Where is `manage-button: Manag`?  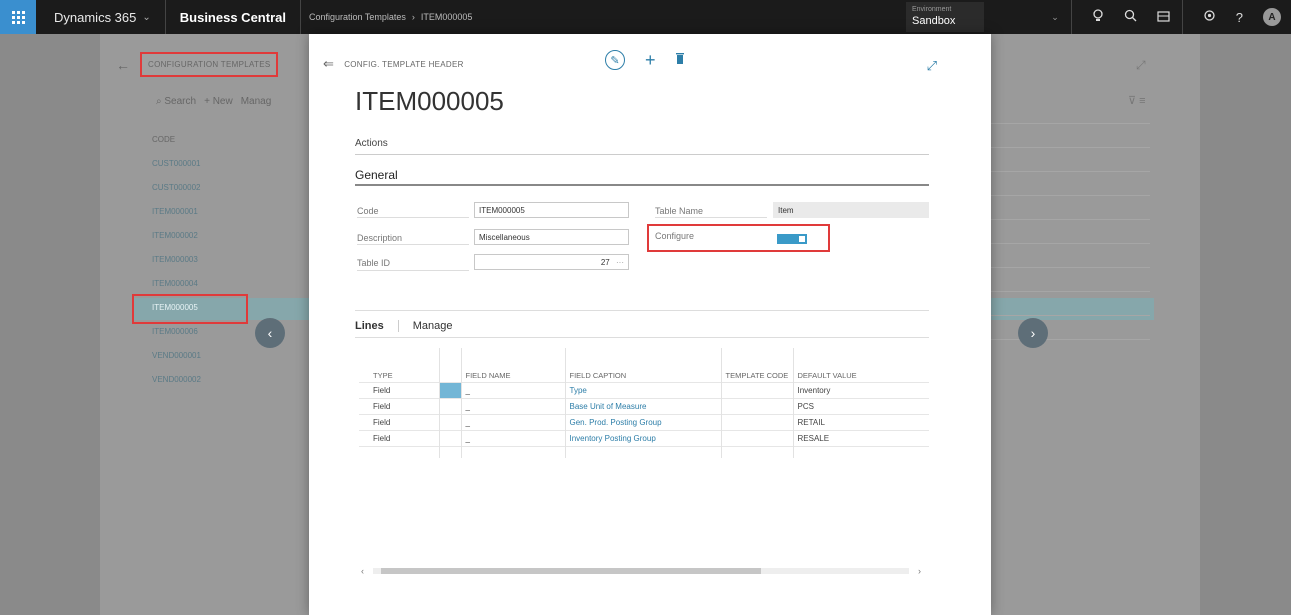 manage-button: Manag is located at coordinates (256, 101).